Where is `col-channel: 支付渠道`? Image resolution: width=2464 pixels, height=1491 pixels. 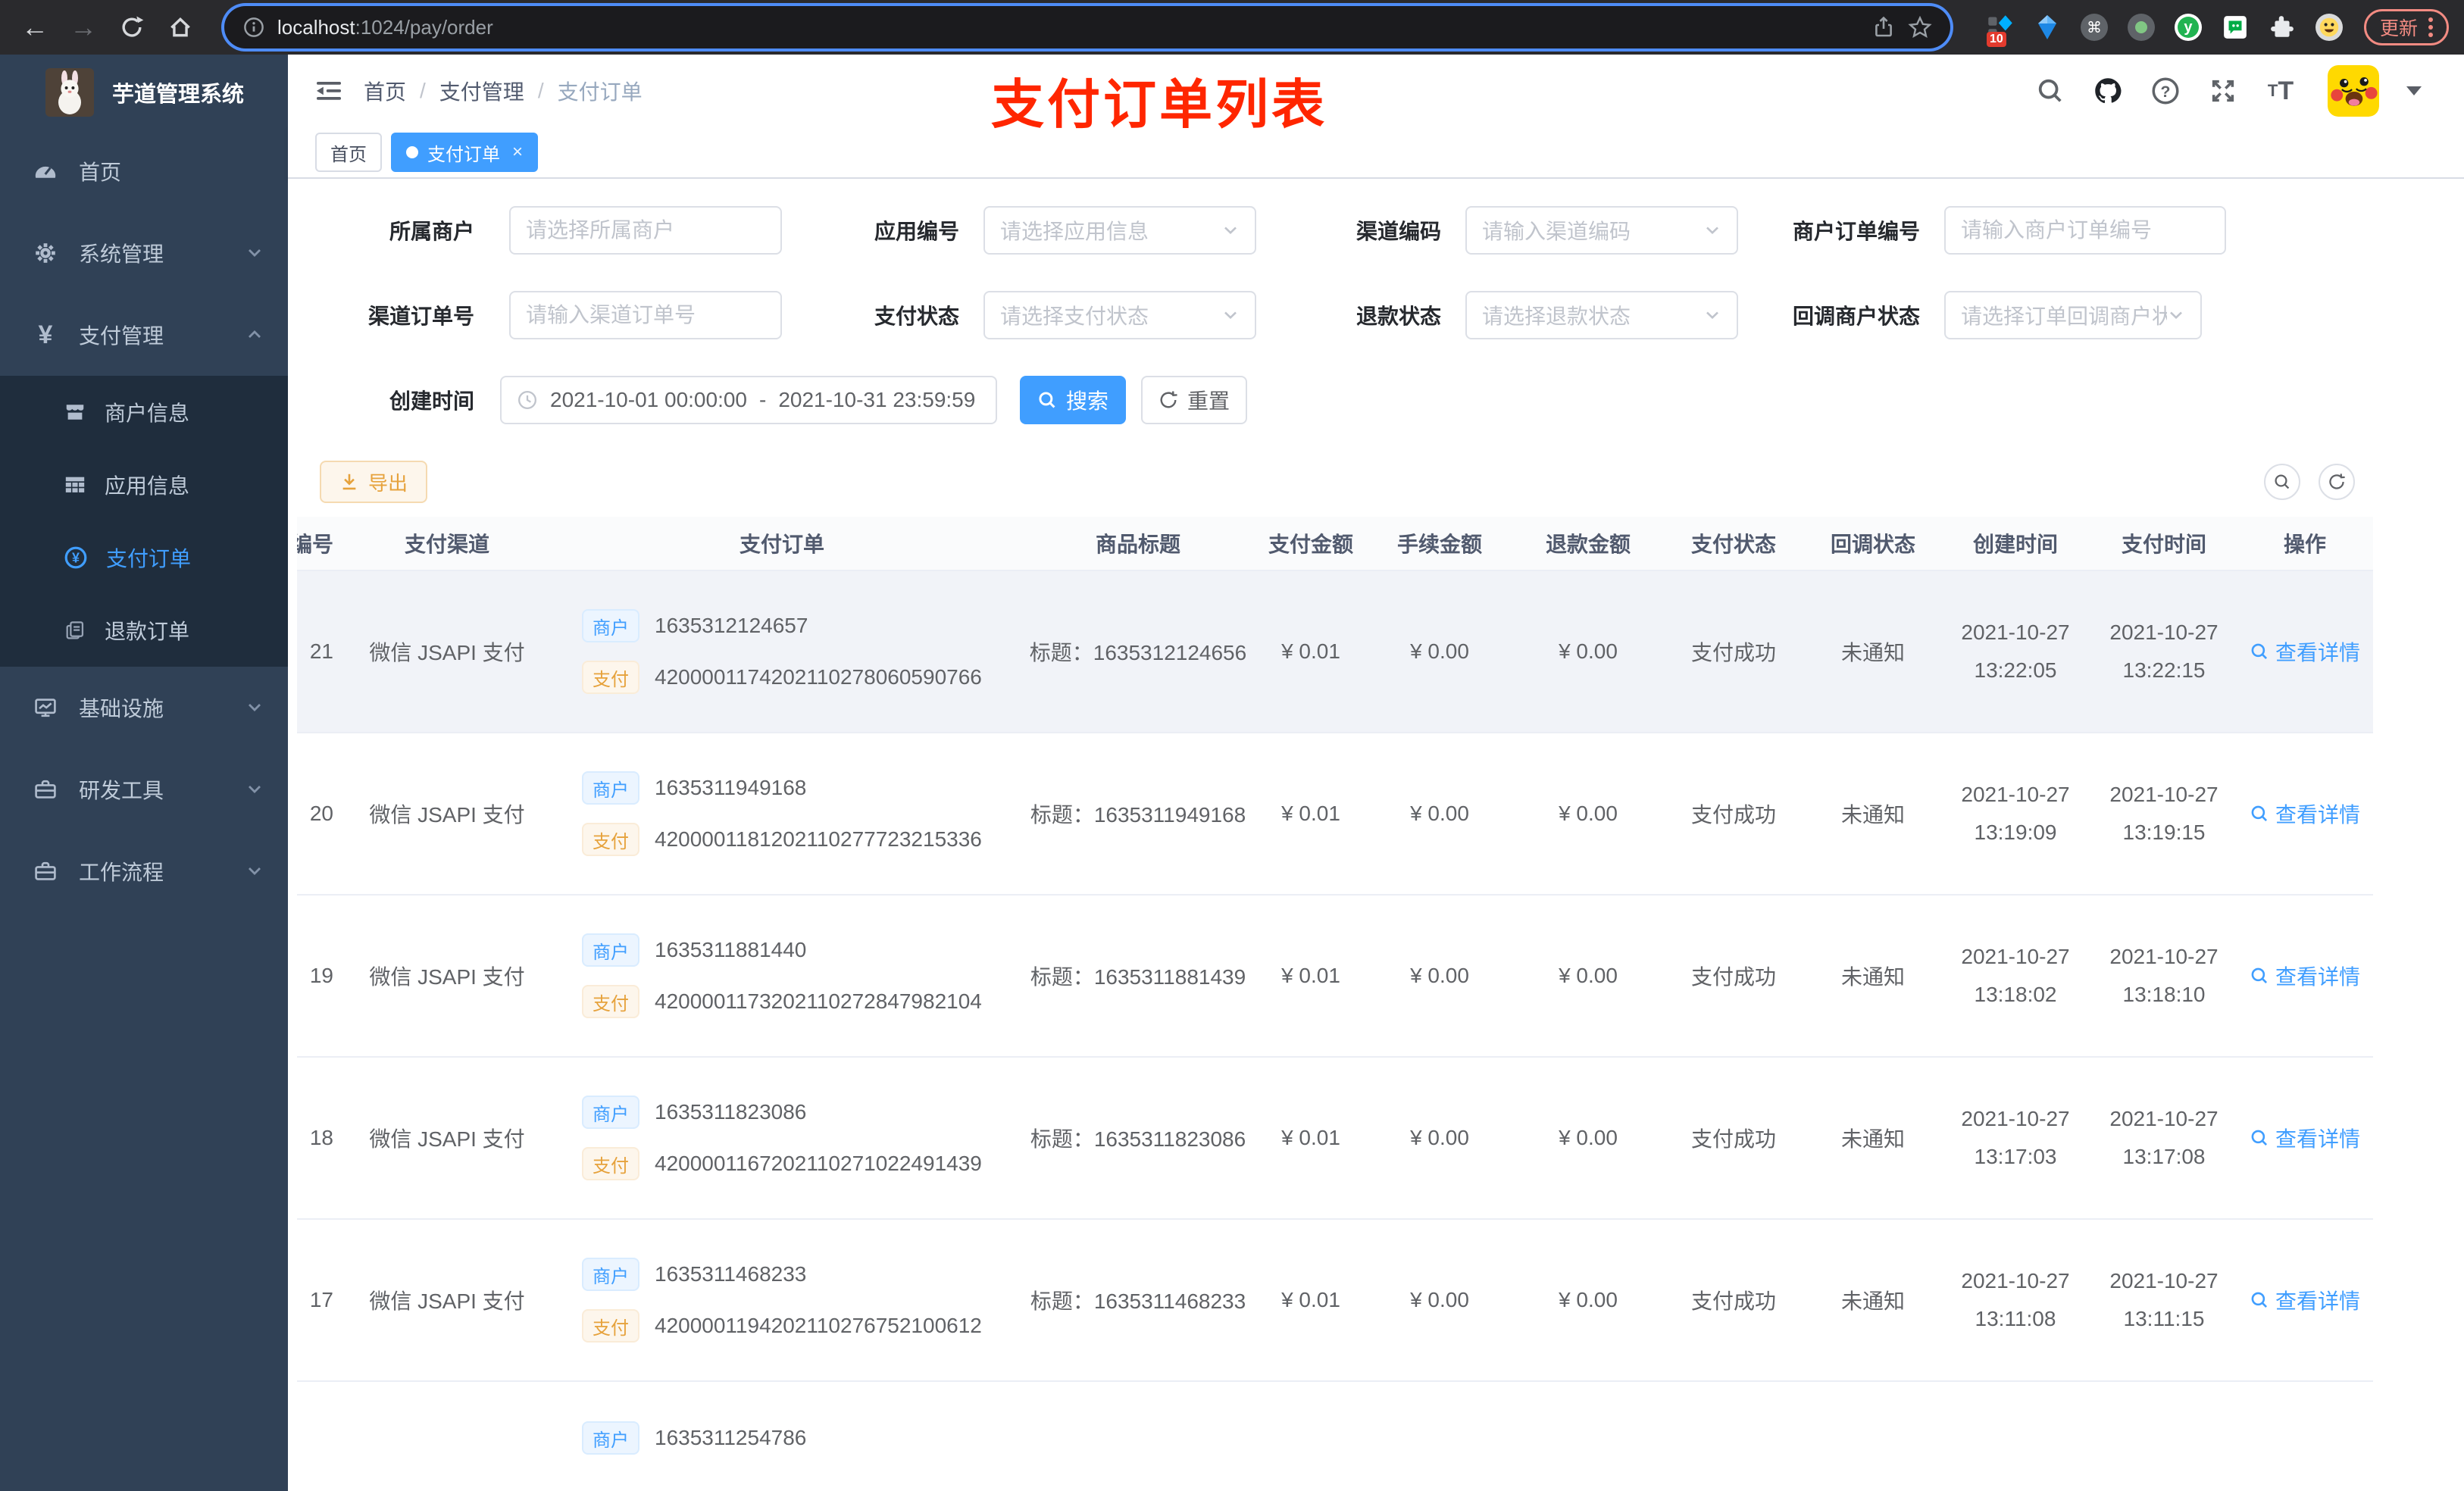
col-channel: 支付渠道 is located at coordinates (446, 544).